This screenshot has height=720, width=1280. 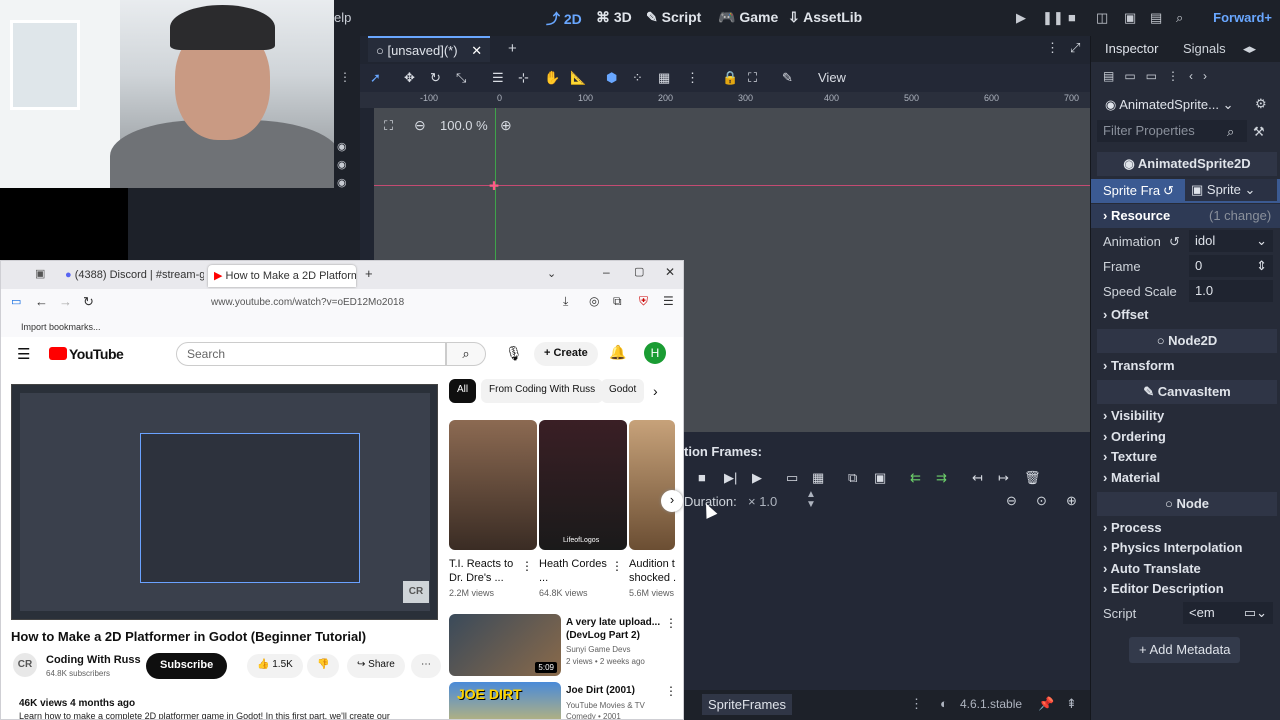 What do you see at coordinates (1261, 104) in the screenshot?
I see `object-props-icon: ⚙` at bounding box center [1261, 104].